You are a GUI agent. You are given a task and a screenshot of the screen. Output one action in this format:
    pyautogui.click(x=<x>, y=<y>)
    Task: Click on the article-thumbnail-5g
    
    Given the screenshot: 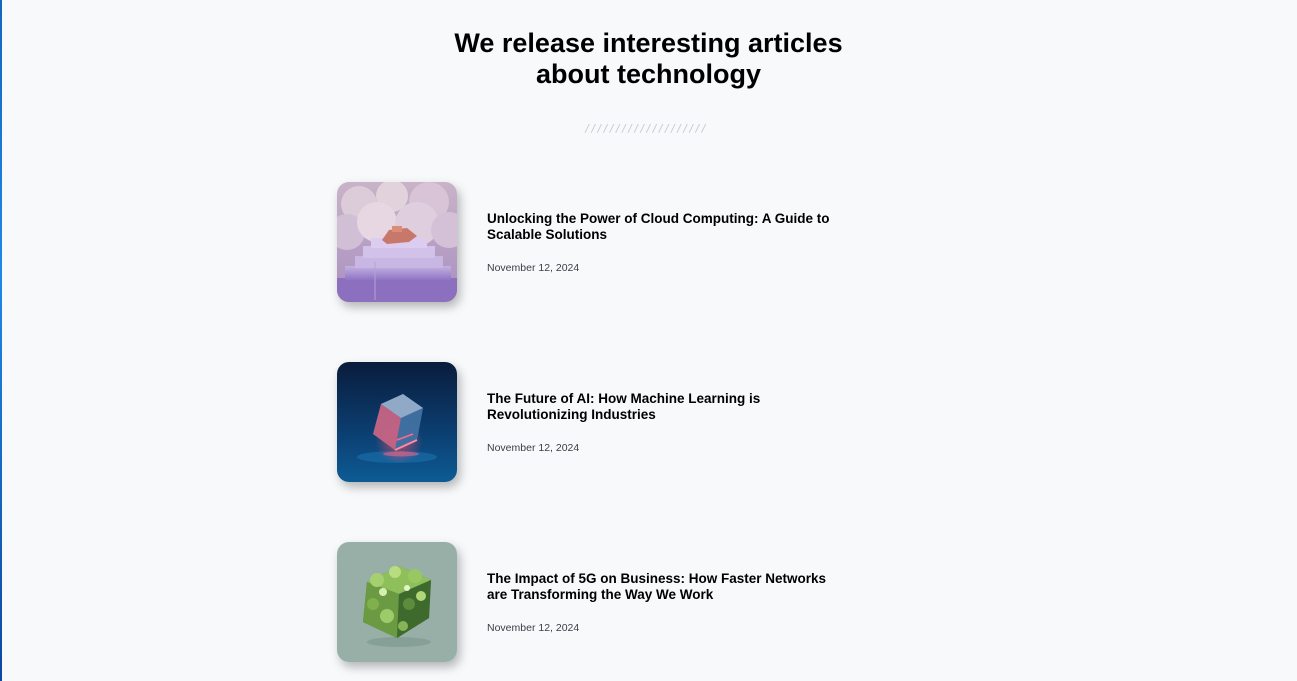 What is the action you would take?
    pyautogui.click(x=397, y=602)
    